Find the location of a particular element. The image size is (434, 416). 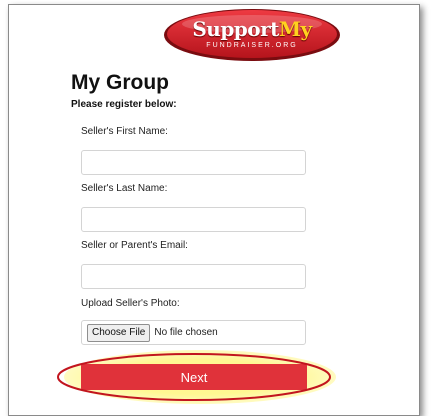

page-title: My Group is located at coordinates (120, 82).